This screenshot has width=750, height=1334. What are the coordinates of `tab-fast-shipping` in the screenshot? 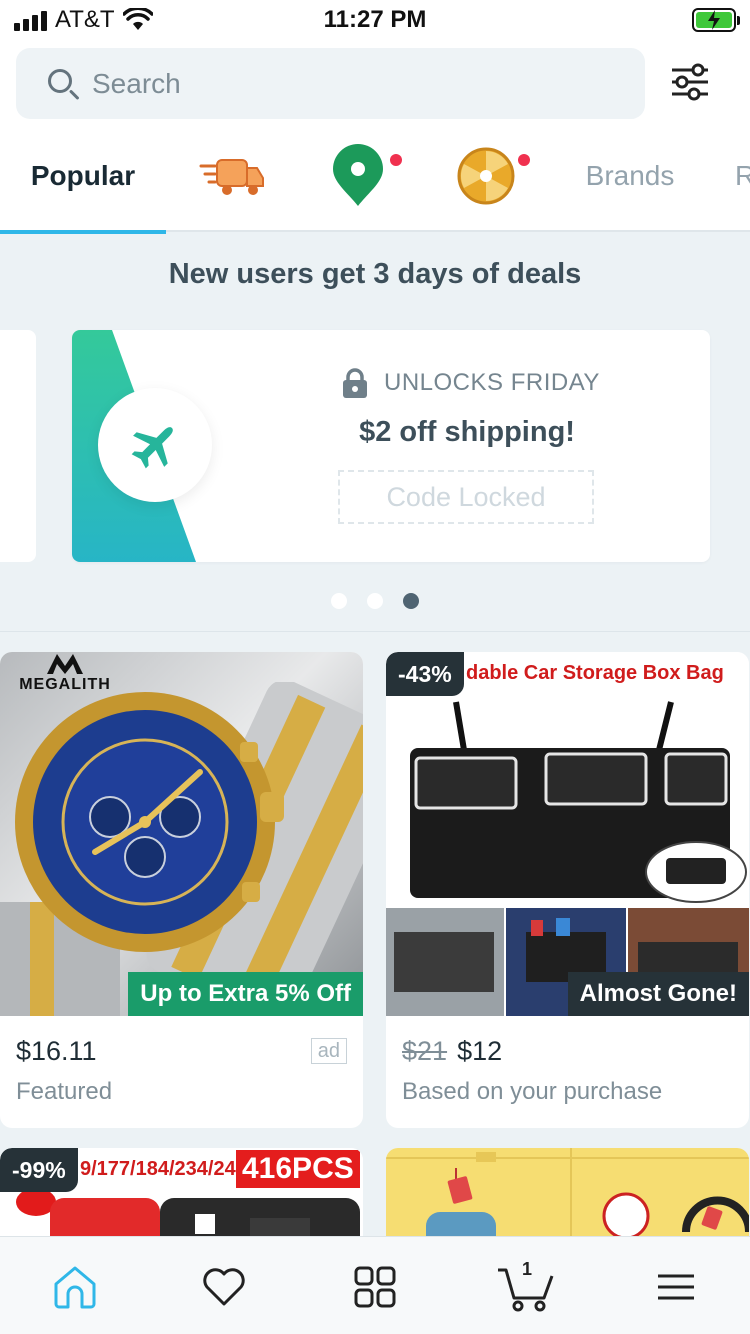 It's located at (232, 176).